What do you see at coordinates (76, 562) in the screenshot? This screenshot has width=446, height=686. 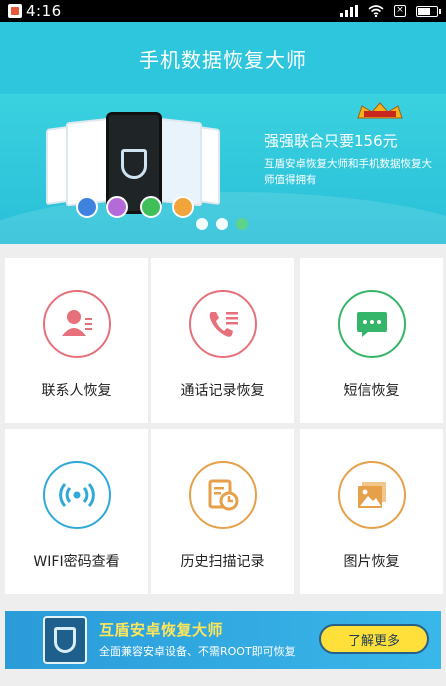 I see `feature-label: WIFI密码查看` at bounding box center [76, 562].